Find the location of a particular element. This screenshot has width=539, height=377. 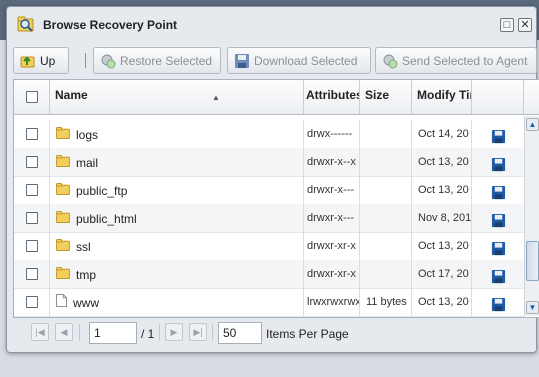

file-name: ssl is located at coordinates (83, 246).